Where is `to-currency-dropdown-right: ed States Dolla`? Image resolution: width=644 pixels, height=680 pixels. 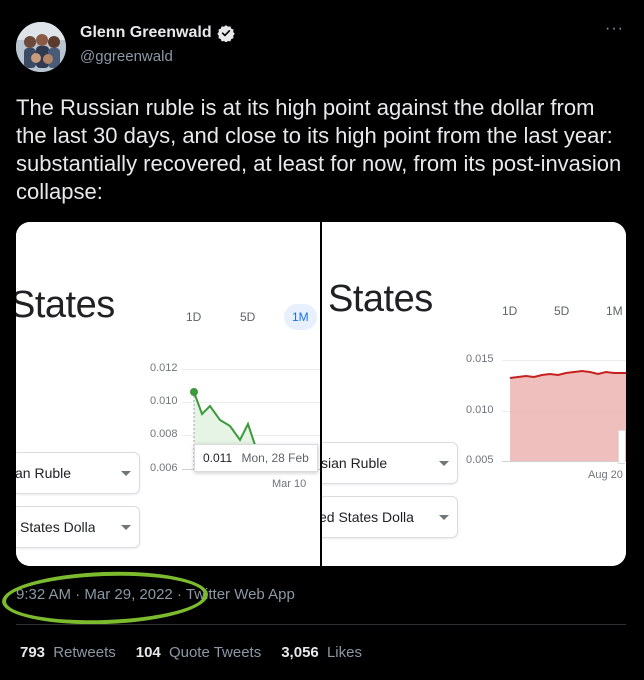
to-currency-dropdown-right: ed States Dolla is located at coordinates (390, 517).